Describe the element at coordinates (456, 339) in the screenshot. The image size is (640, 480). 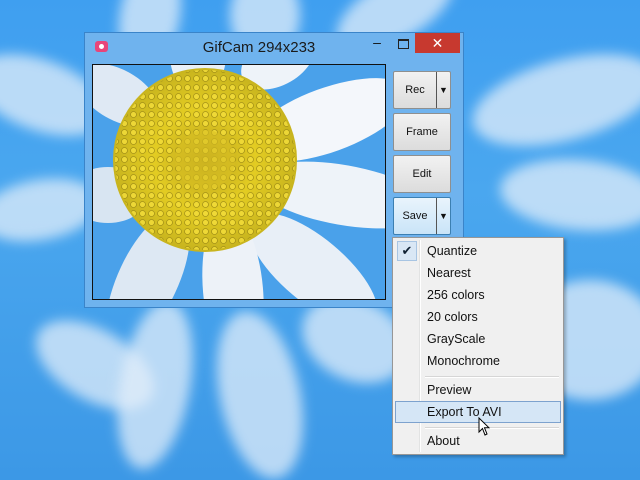
I see `menu-item-label: GrayScale` at that location.